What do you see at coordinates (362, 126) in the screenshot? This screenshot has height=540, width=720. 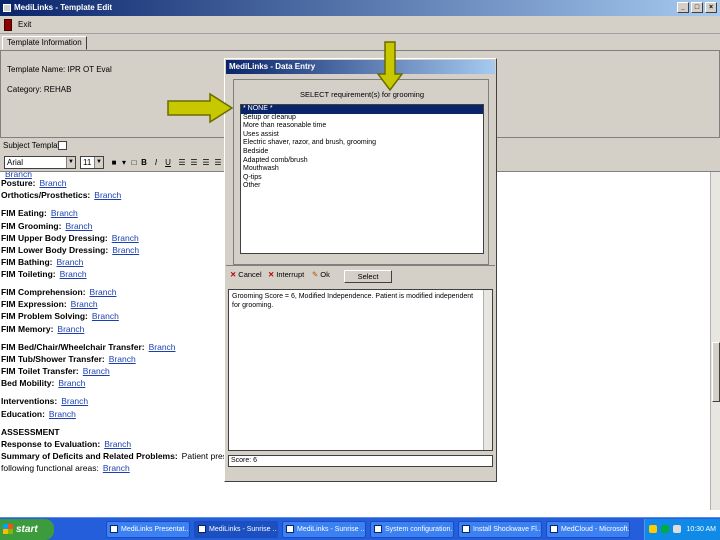 I see `option-item: More than reasonable time` at bounding box center [362, 126].